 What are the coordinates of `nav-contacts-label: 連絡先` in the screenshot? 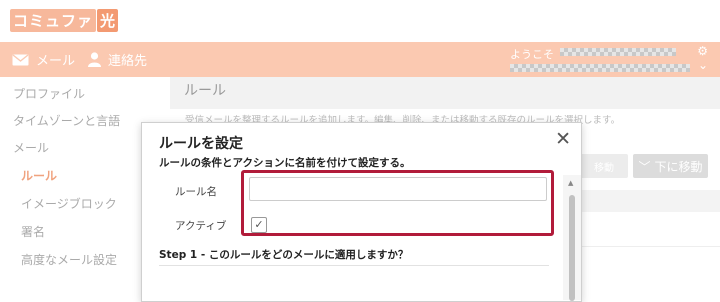 It's located at (128, 61).